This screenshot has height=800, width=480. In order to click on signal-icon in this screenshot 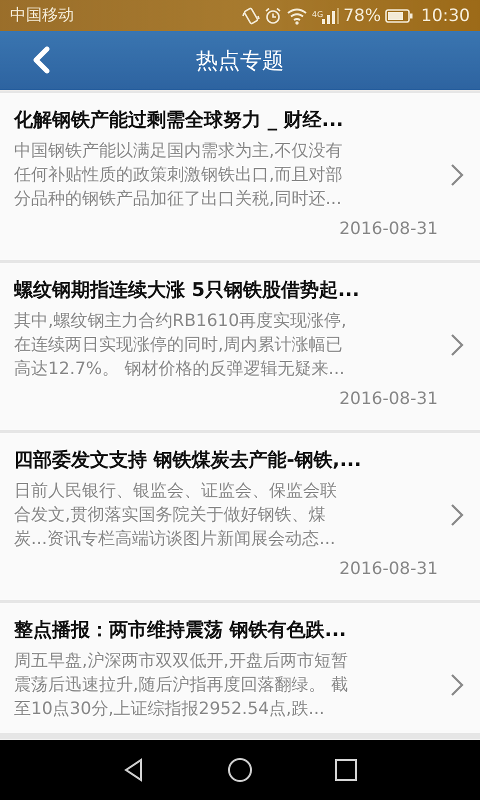, I will do `click(330, 16)`.